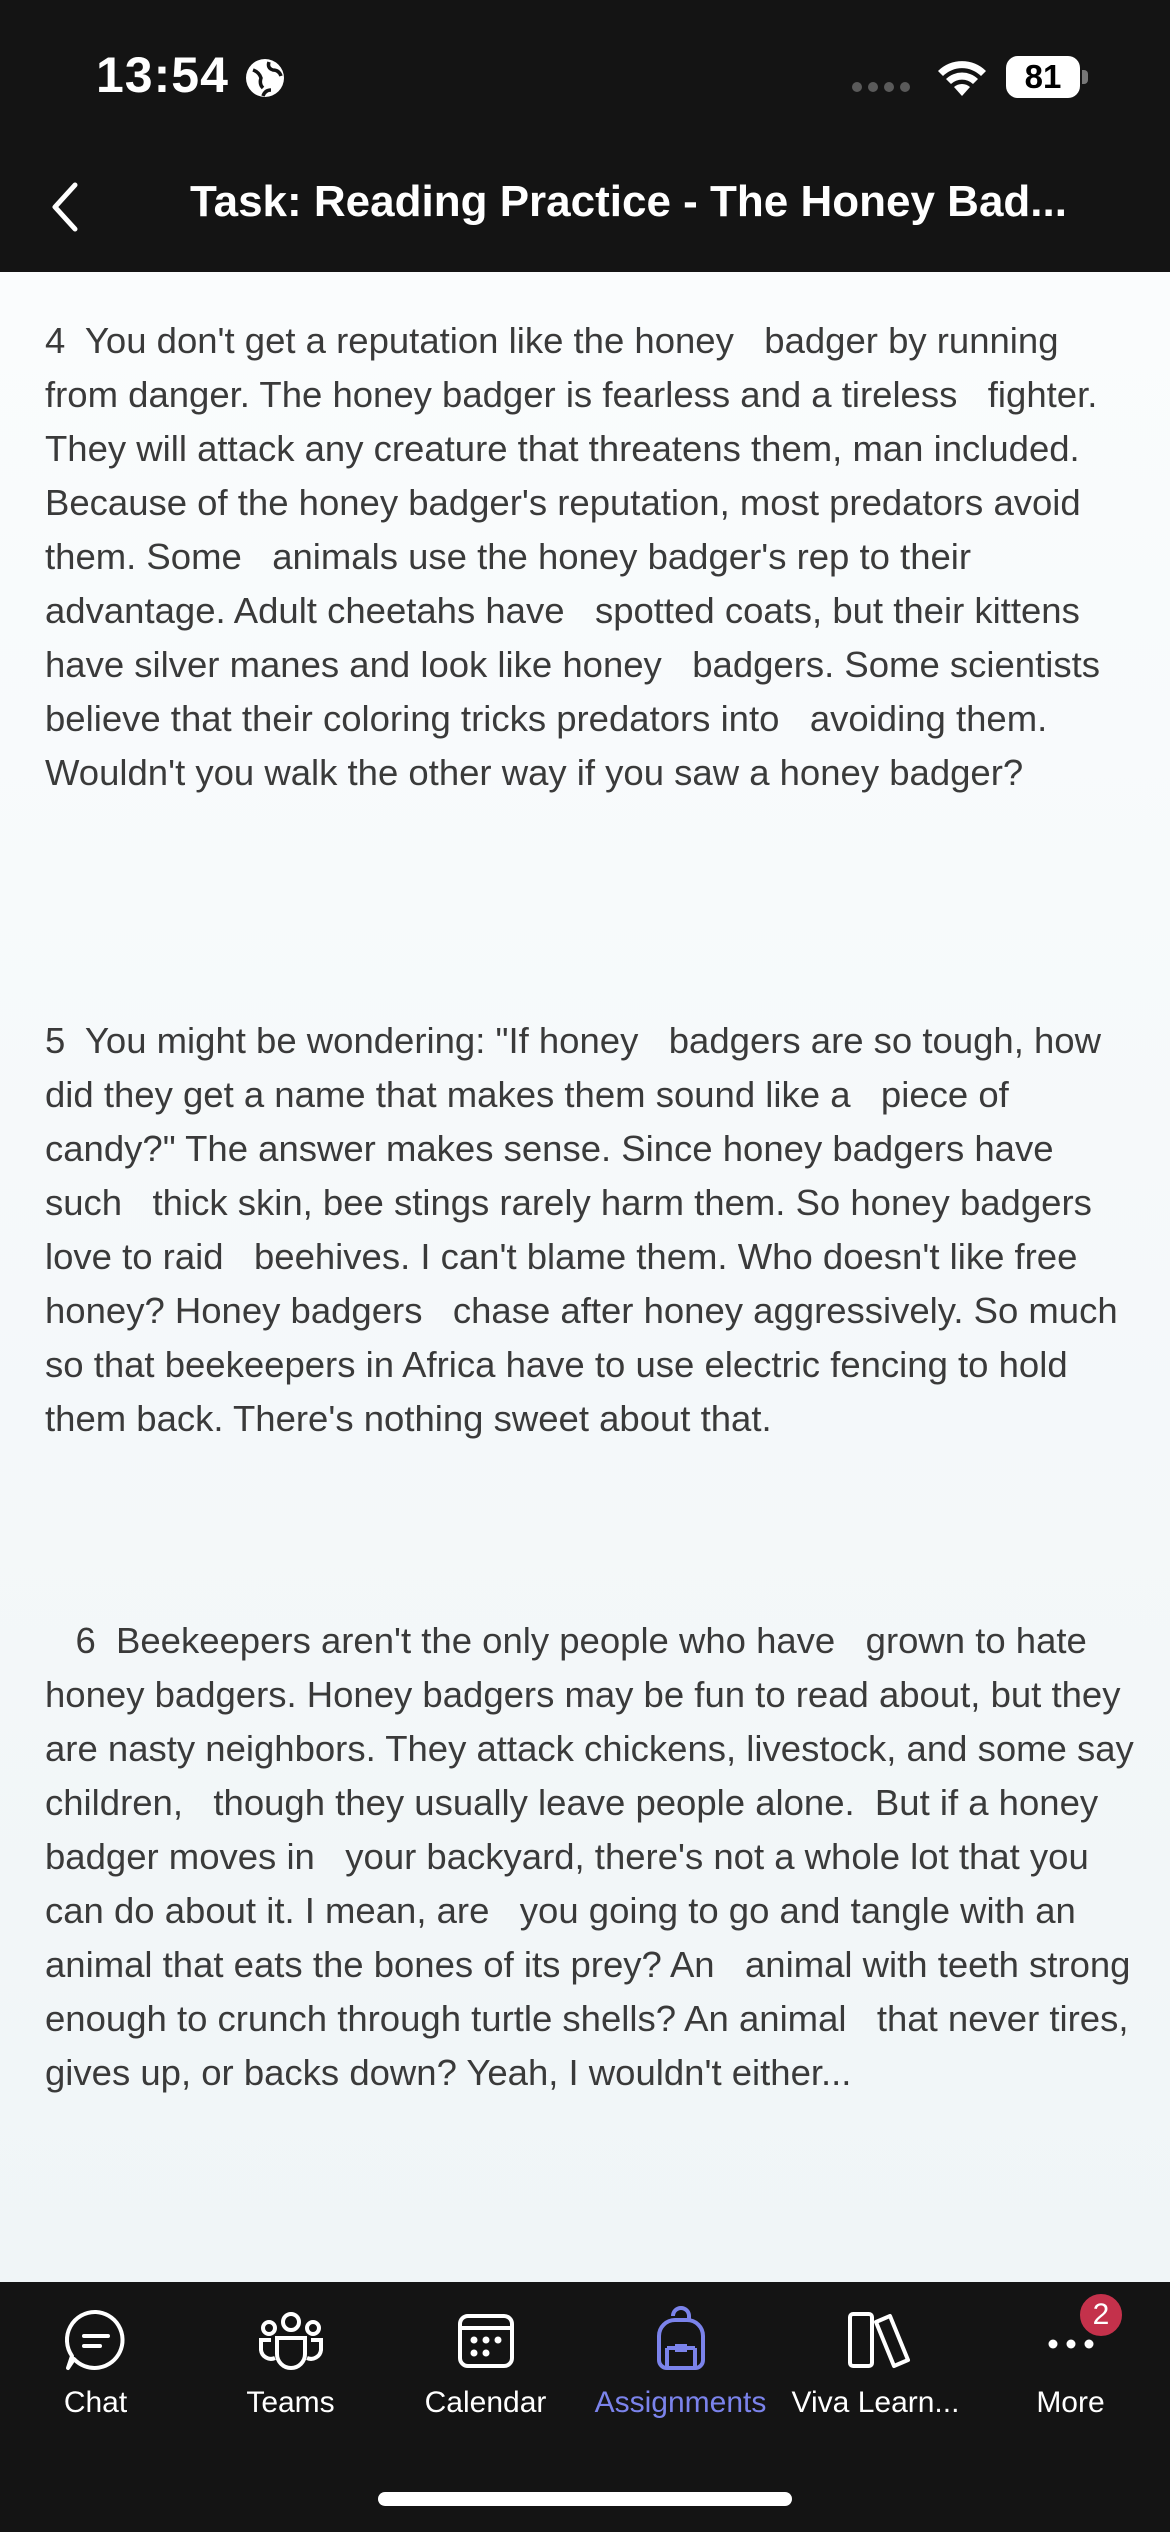  What do you see at coordinates (96, 2374) in the screenshot?
I see `tab-chat: Chat` at bounding box center [96, 2374].